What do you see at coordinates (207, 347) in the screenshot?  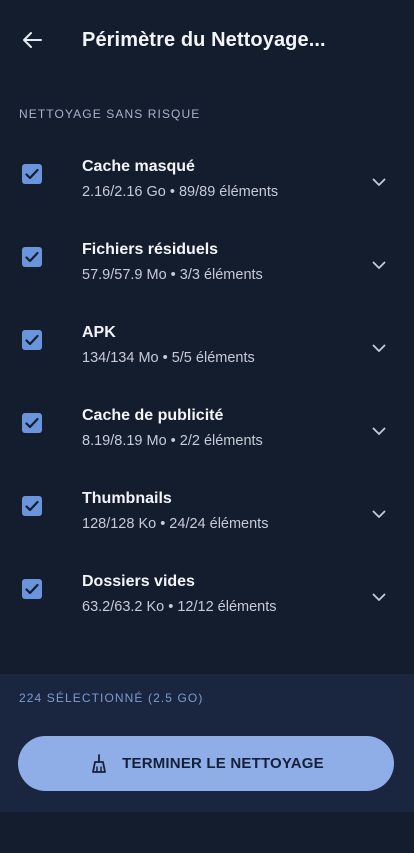 I see `list-item-apk: APK 134/134 Mo • 5/5 éléments` at bounding box center [207, 347].